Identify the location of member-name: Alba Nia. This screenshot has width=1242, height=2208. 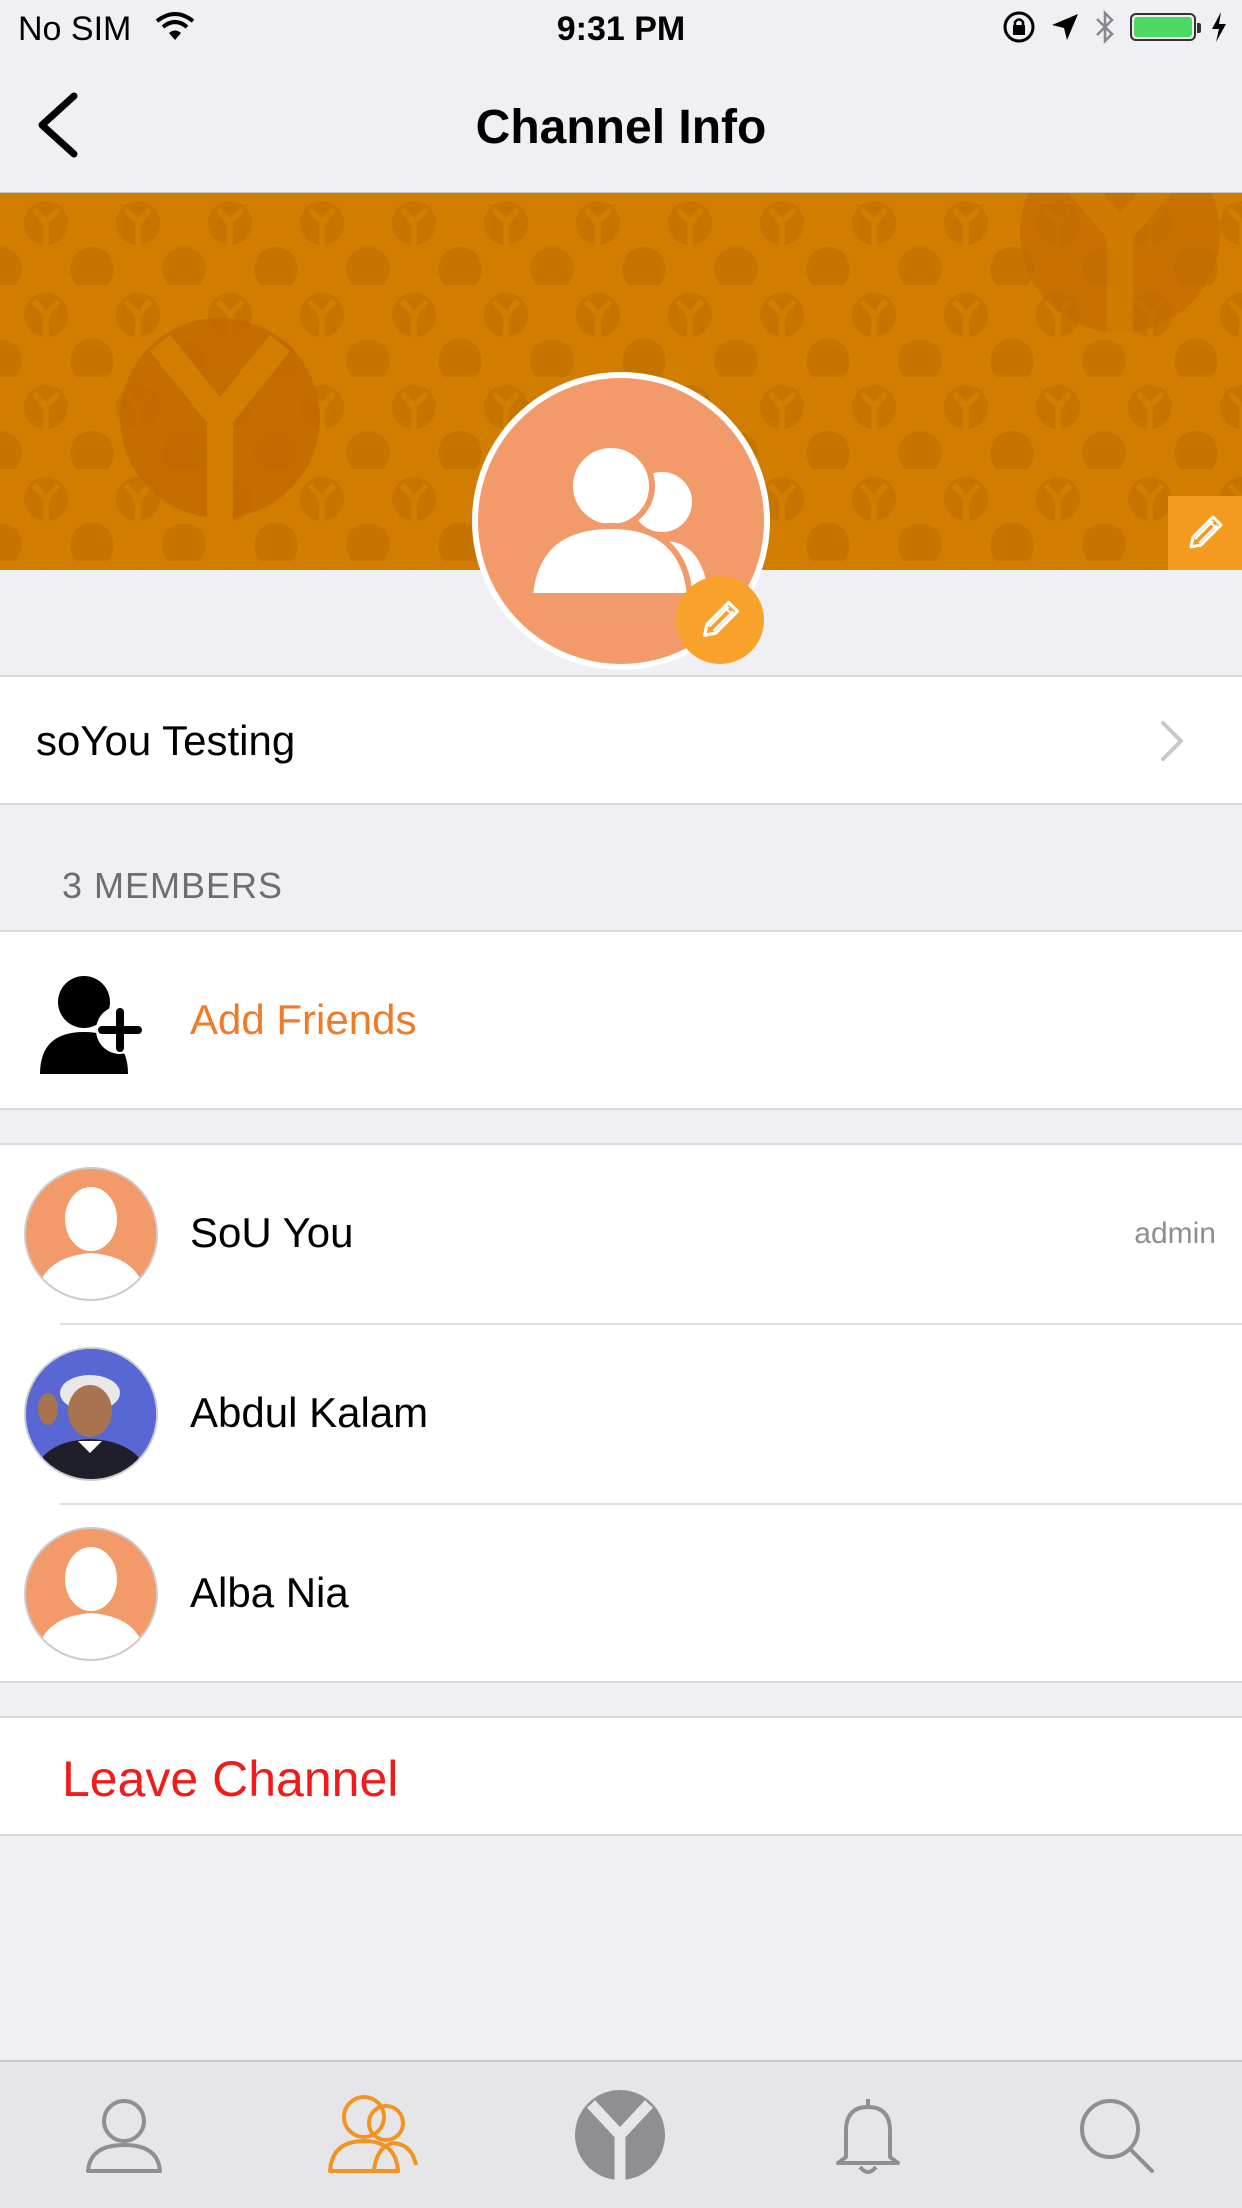
(269, 1592).